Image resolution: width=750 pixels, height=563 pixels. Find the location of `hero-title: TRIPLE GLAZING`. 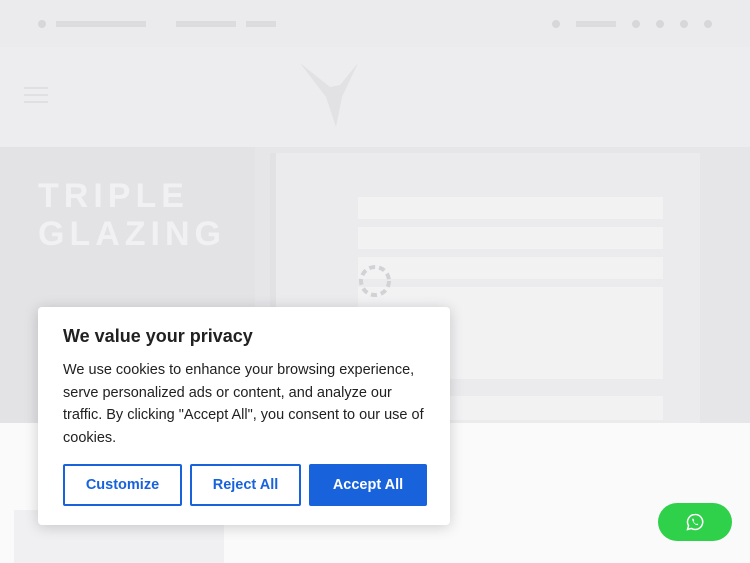

hero-title: TRIPLE GLAZING is located at coordinates (132, 215).